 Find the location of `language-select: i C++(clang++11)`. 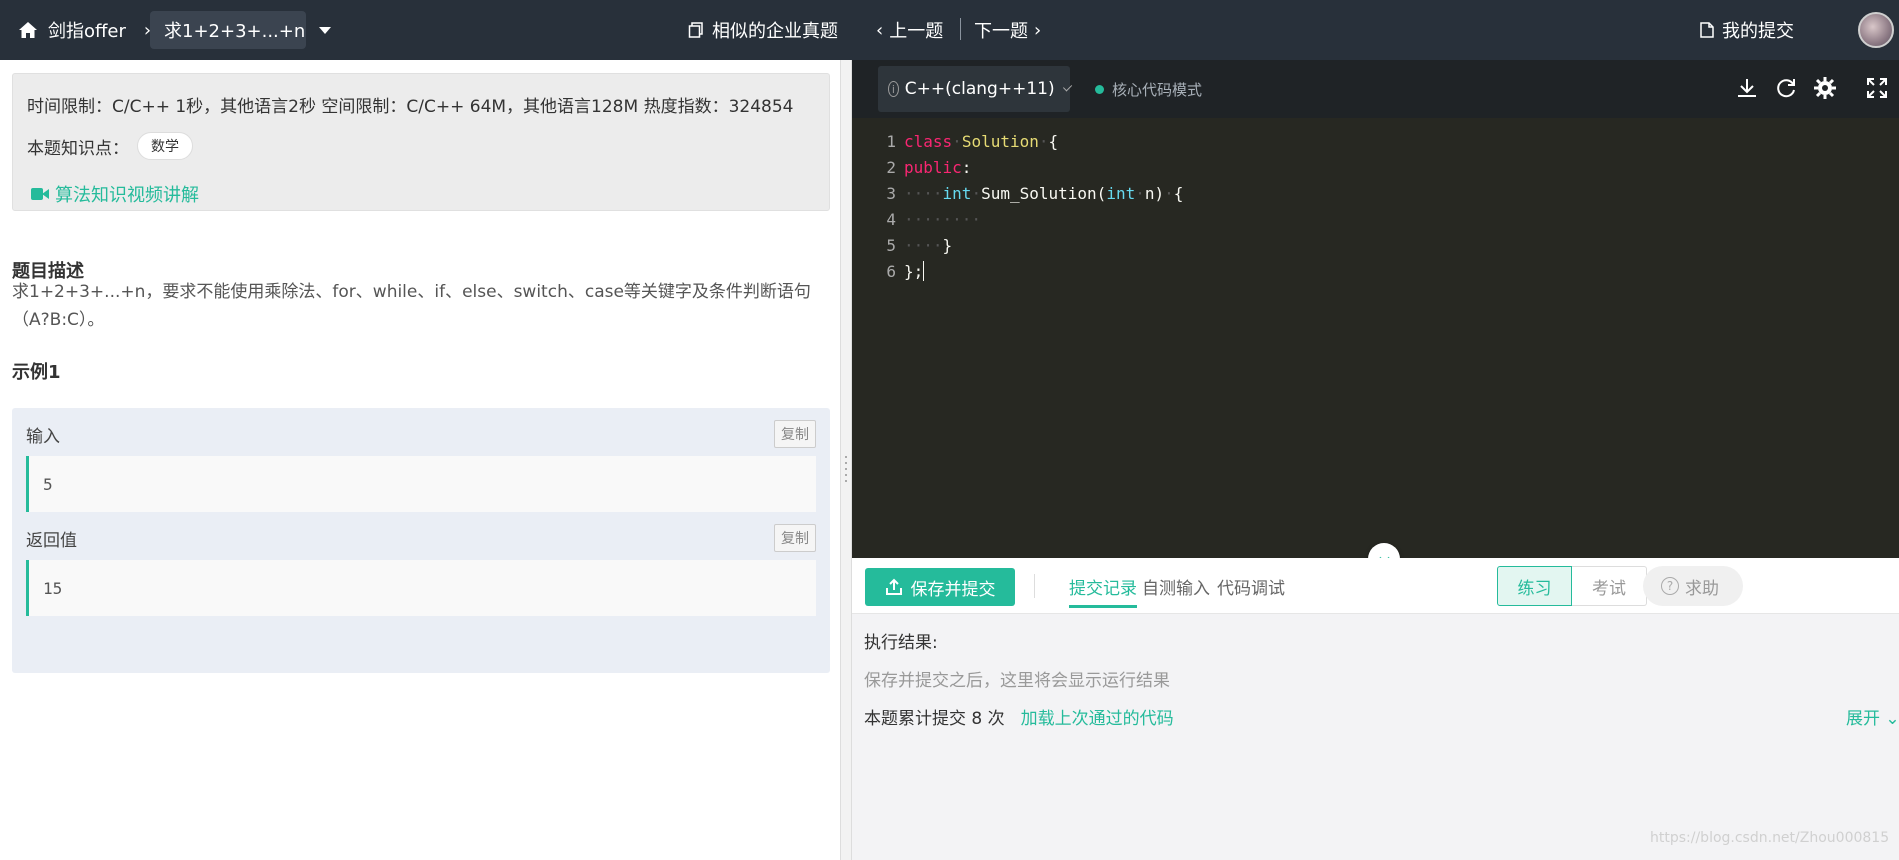

language-select: i C++(clang++11) is located at coordinates (975, 89).